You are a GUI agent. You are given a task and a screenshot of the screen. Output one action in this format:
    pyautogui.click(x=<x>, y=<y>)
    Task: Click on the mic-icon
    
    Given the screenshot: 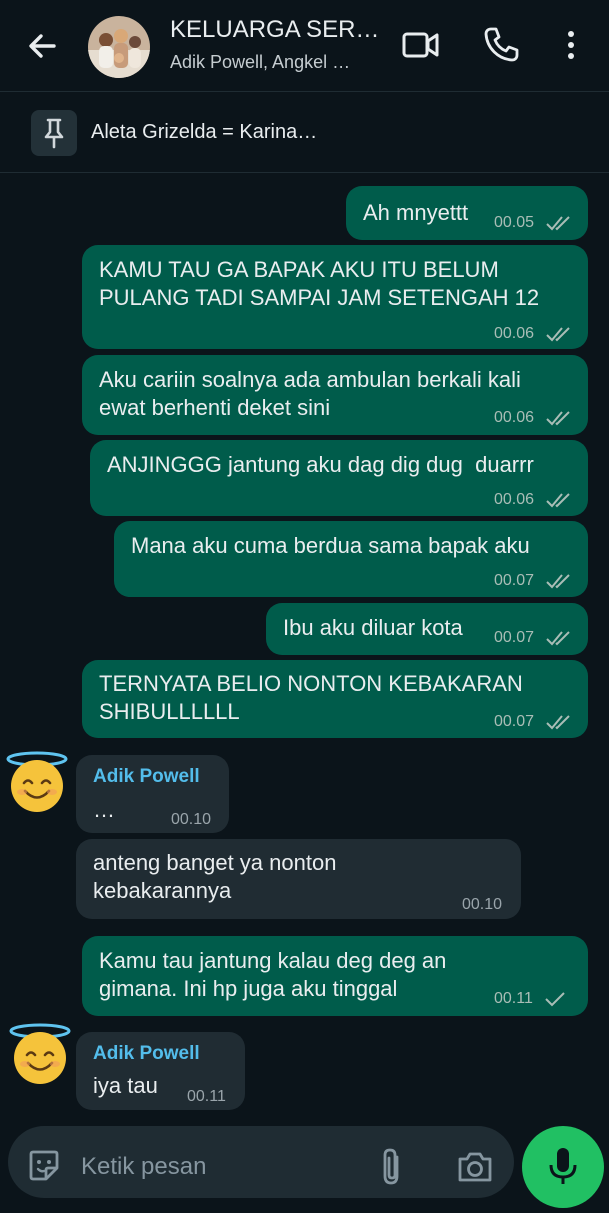 What is the action you would take?
    pyautogui.click(x=563, y=1166)
    